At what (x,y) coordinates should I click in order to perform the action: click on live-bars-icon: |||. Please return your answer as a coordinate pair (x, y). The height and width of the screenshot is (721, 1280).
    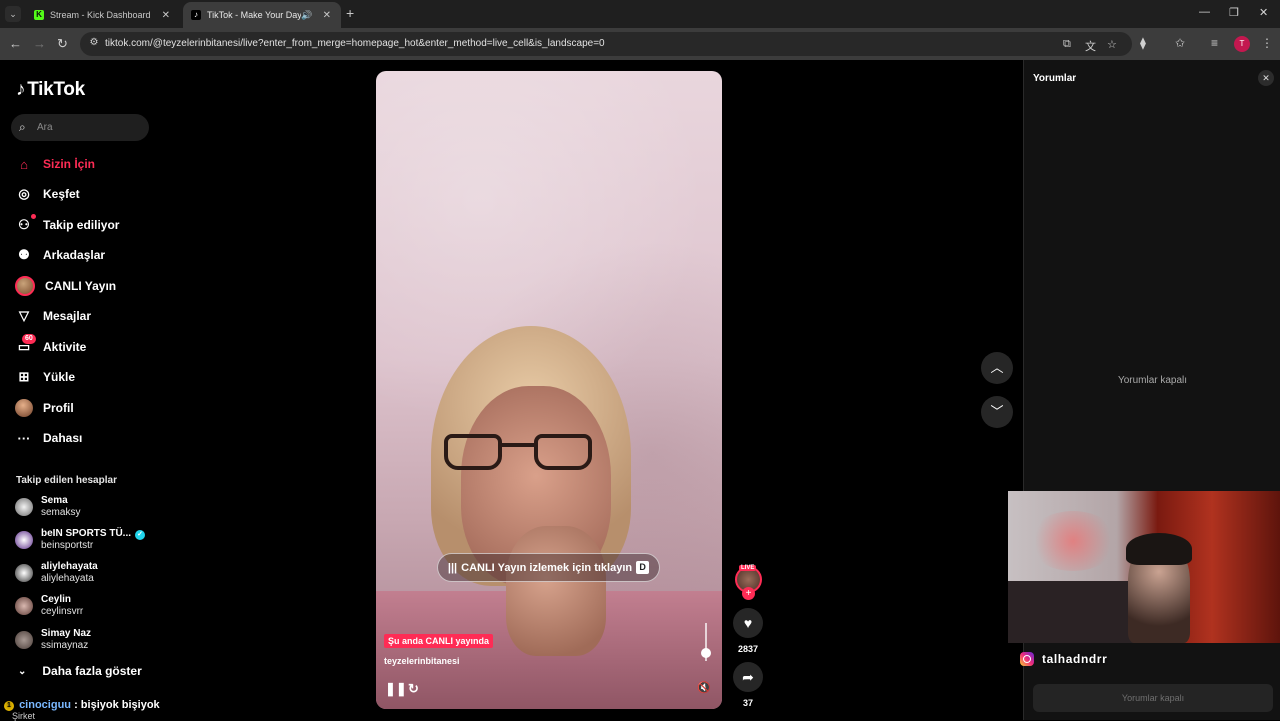
    Looking at the image, I should click on (452, 567).